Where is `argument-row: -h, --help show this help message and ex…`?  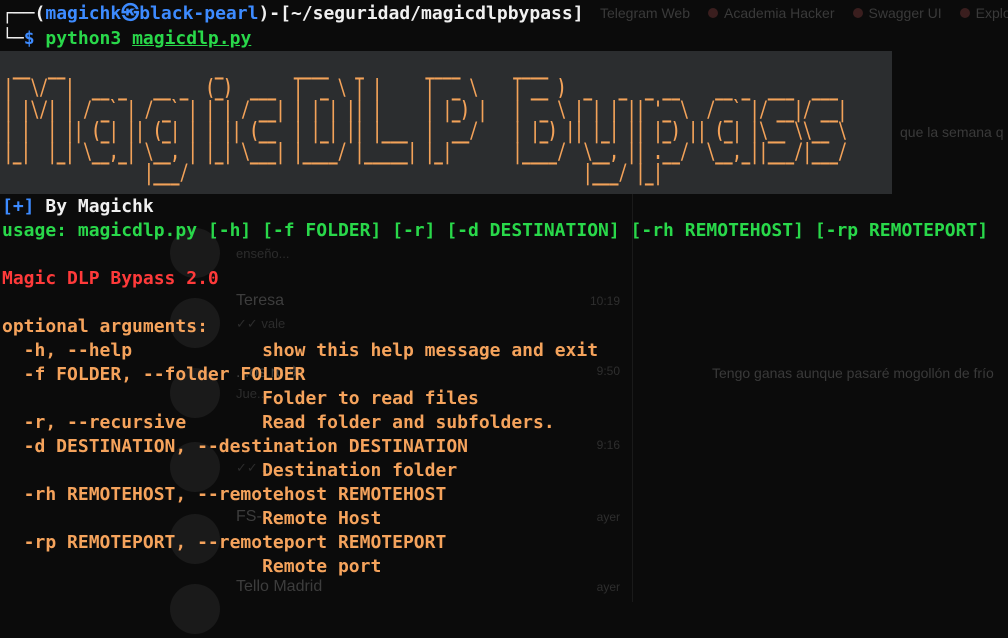 argument-row: -h, --help show this help message and ex… is located at coordinates (300, 350).